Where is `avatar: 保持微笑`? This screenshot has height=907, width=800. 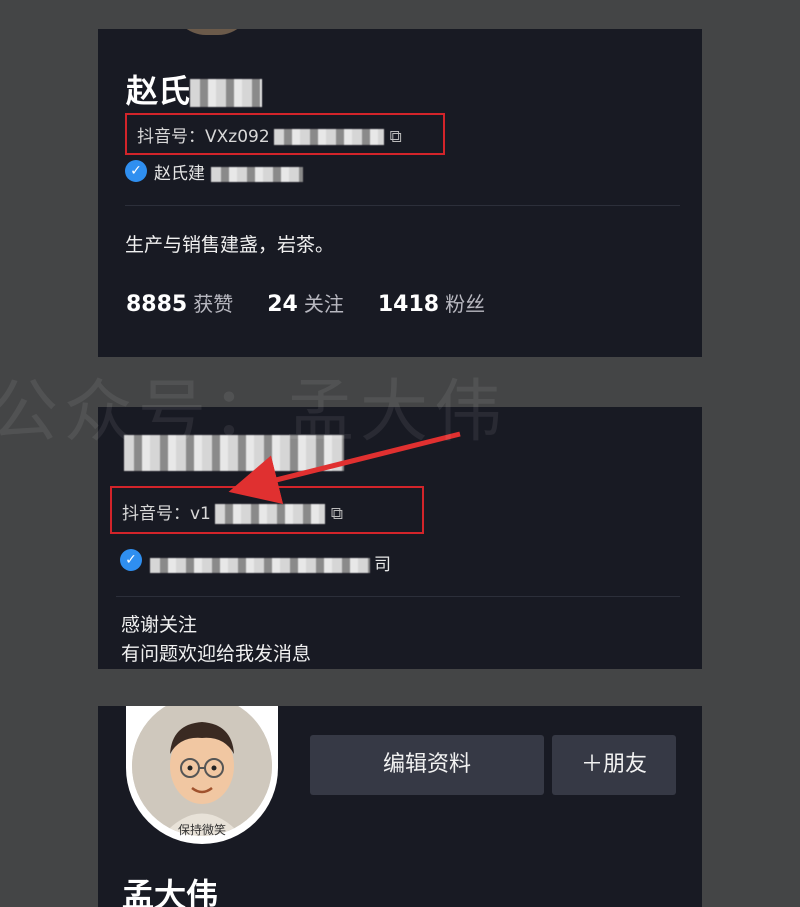 avatar: 保持微笑 is located at coordinates (202, 775).